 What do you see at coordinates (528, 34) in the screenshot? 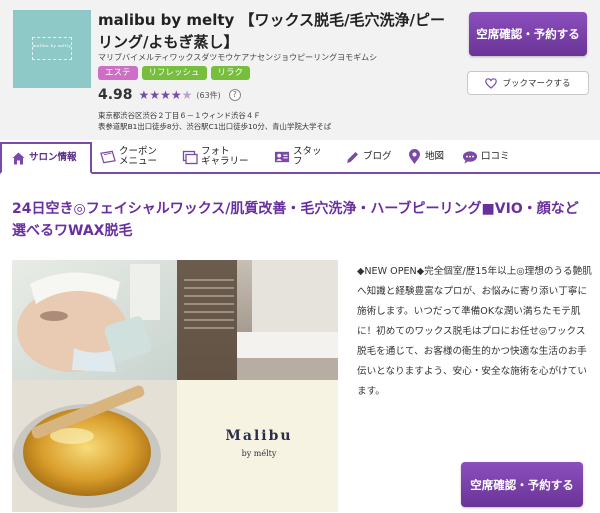
I see `reserve-button-top: 空席確認・予約する` at bounding box center [528, 34].